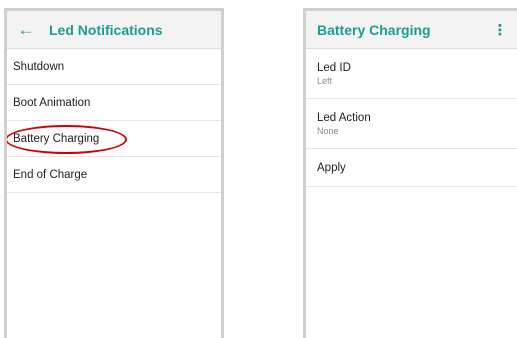  Describe the element at coordinates (328, 130) in the screenshot. I see `pref-summary: None` at that location.